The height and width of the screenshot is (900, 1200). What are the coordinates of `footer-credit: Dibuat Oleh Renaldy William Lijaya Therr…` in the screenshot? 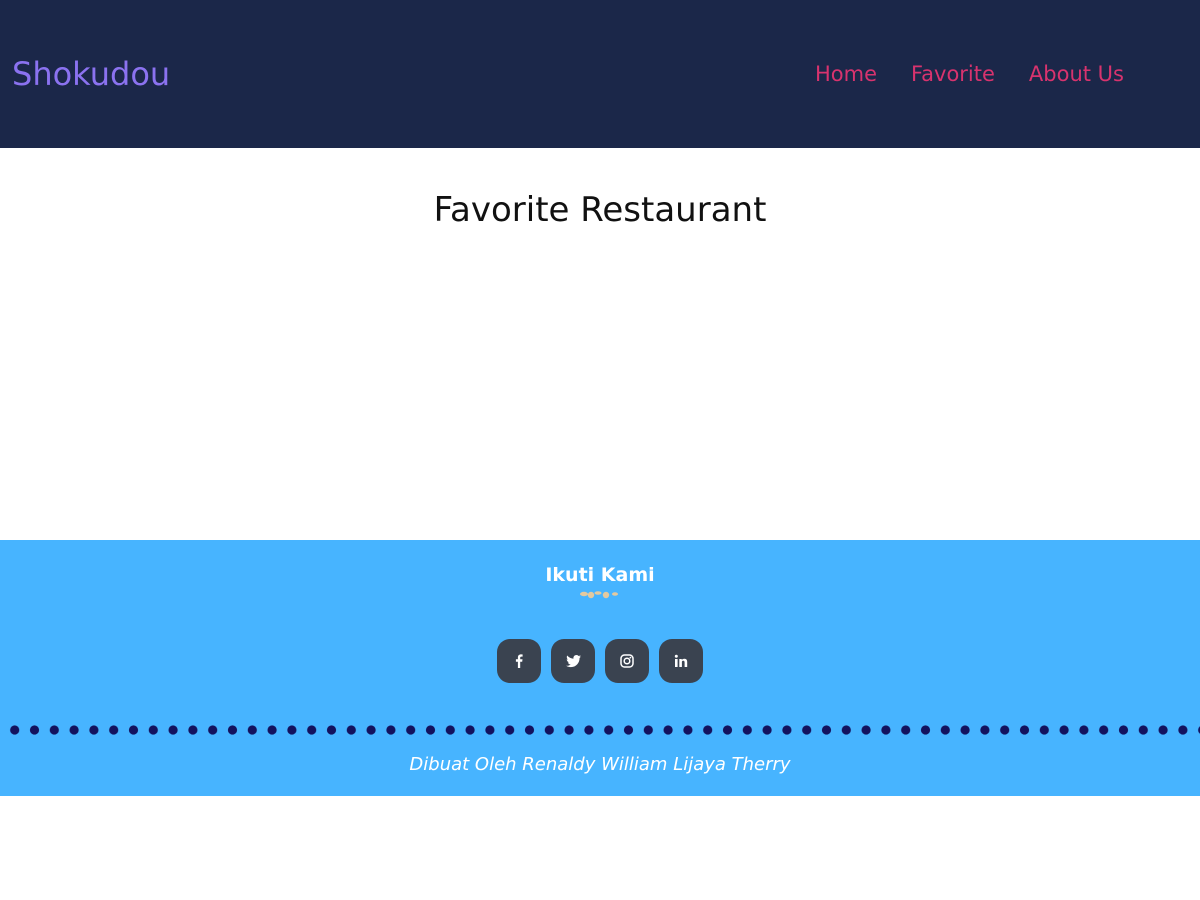 It's located at (600, 764).